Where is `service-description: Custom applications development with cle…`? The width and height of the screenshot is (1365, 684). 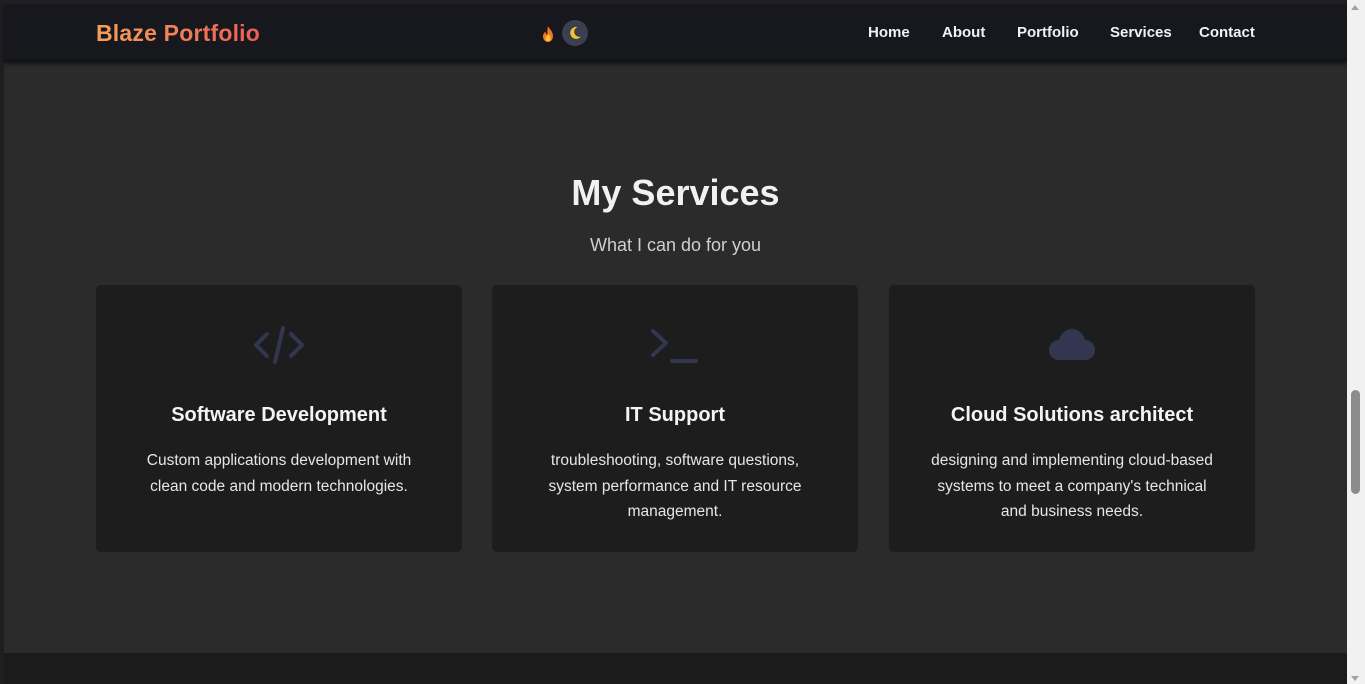
service-description: Custom applications development with cle… is located at coordinates (279, 473).